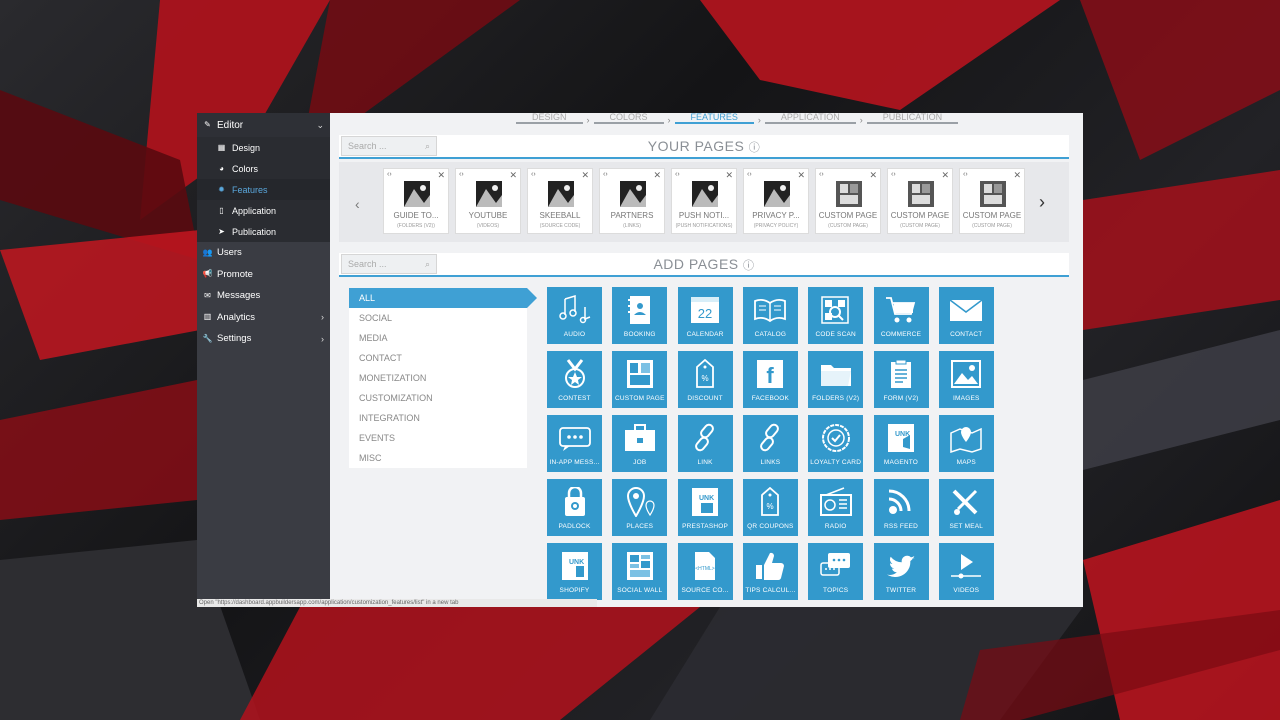 Image resolution: width=1280 pixels, height=720 pixels. What do you see at coordinates (628, 118) in the screenshot?
I see `step-colors: COLORS` at bounding box center [628, 118].